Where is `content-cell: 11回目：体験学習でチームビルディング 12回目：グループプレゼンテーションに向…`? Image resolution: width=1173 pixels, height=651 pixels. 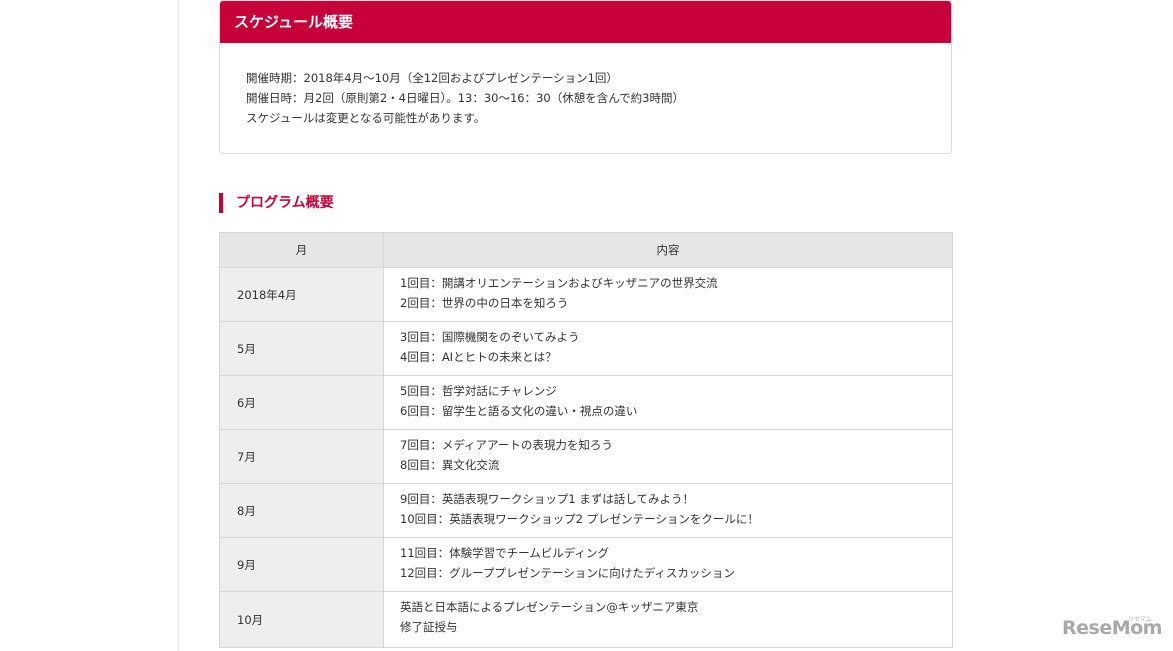
content-cell: 11回目：体験学習でチームビルディング 12回目：グループプレゼンテーションに向… is located at coordinates (668, 564).